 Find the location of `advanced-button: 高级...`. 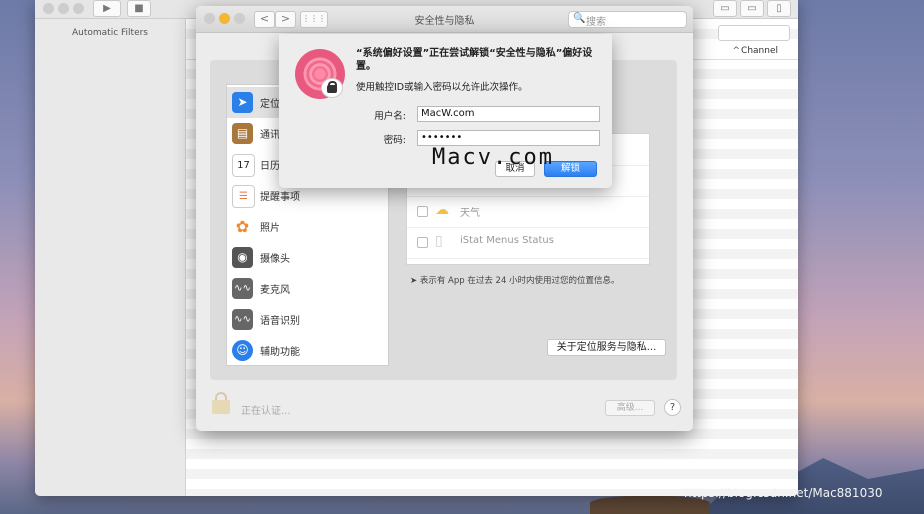

advanced-button: 高级... is located at coordinates (630, 408).